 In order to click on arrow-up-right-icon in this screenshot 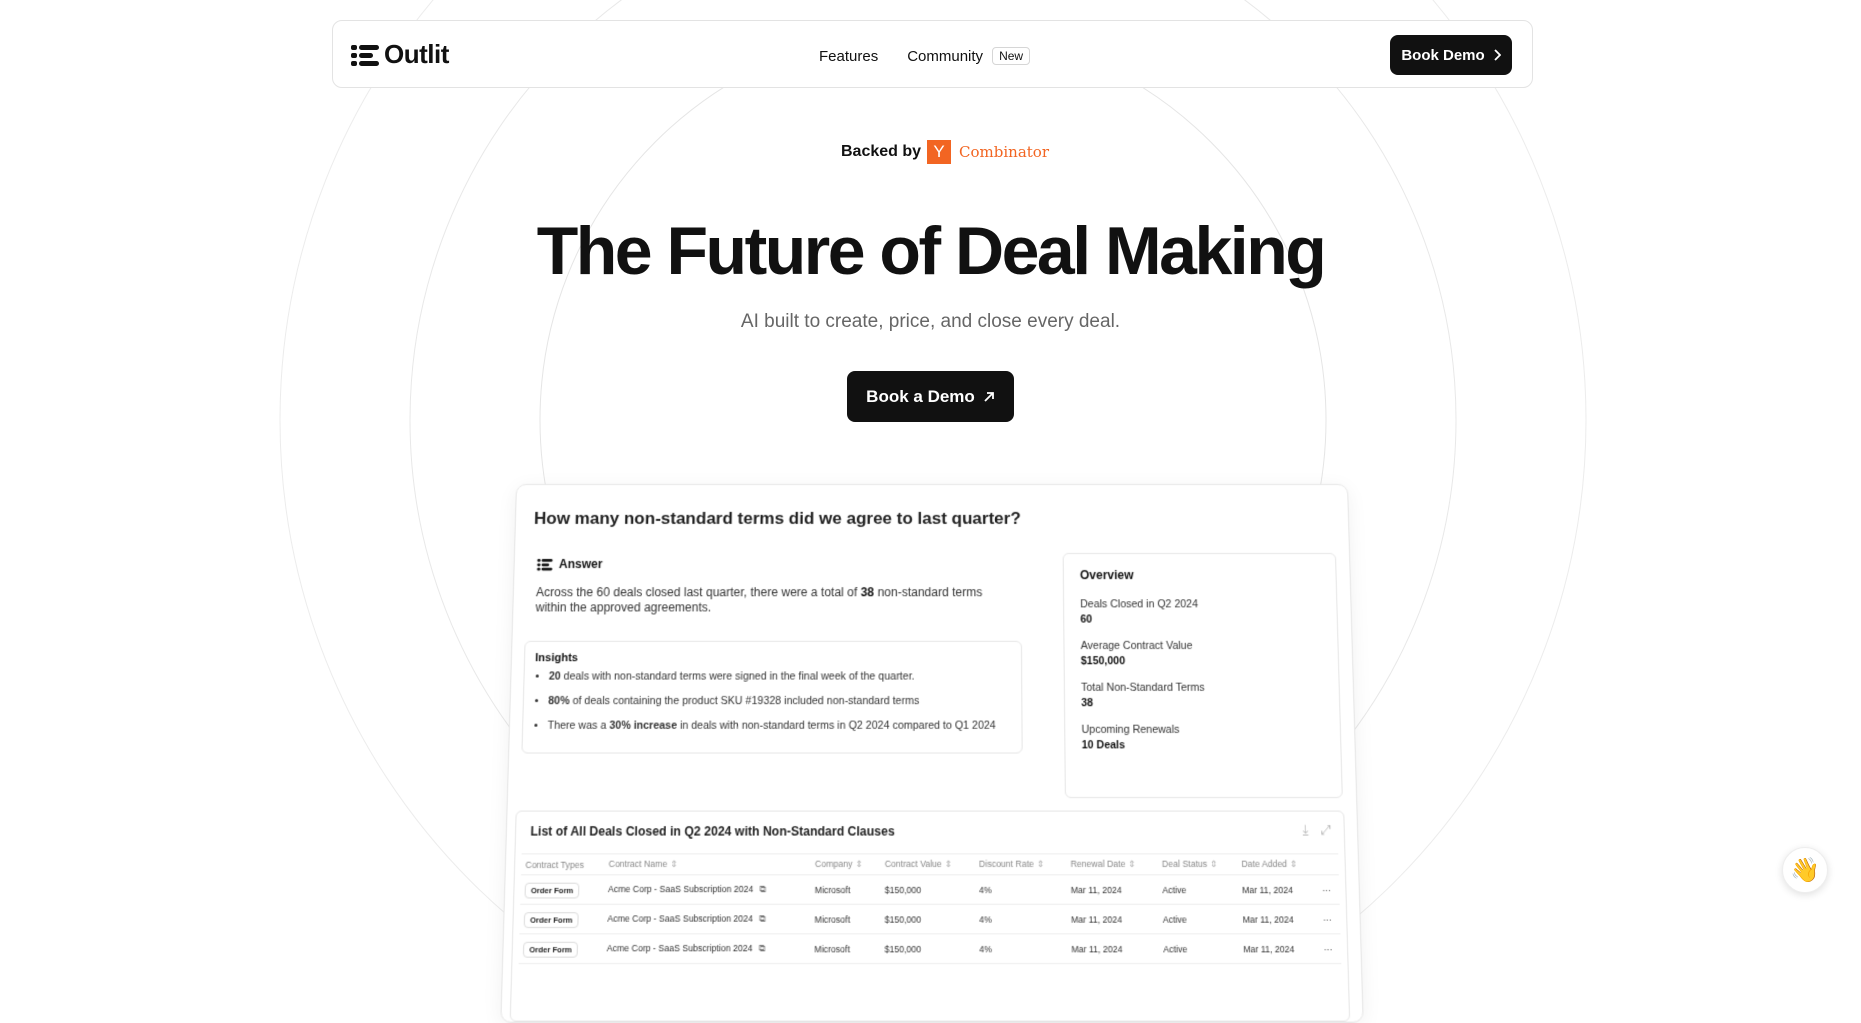, I will do `click(989, 396)`.